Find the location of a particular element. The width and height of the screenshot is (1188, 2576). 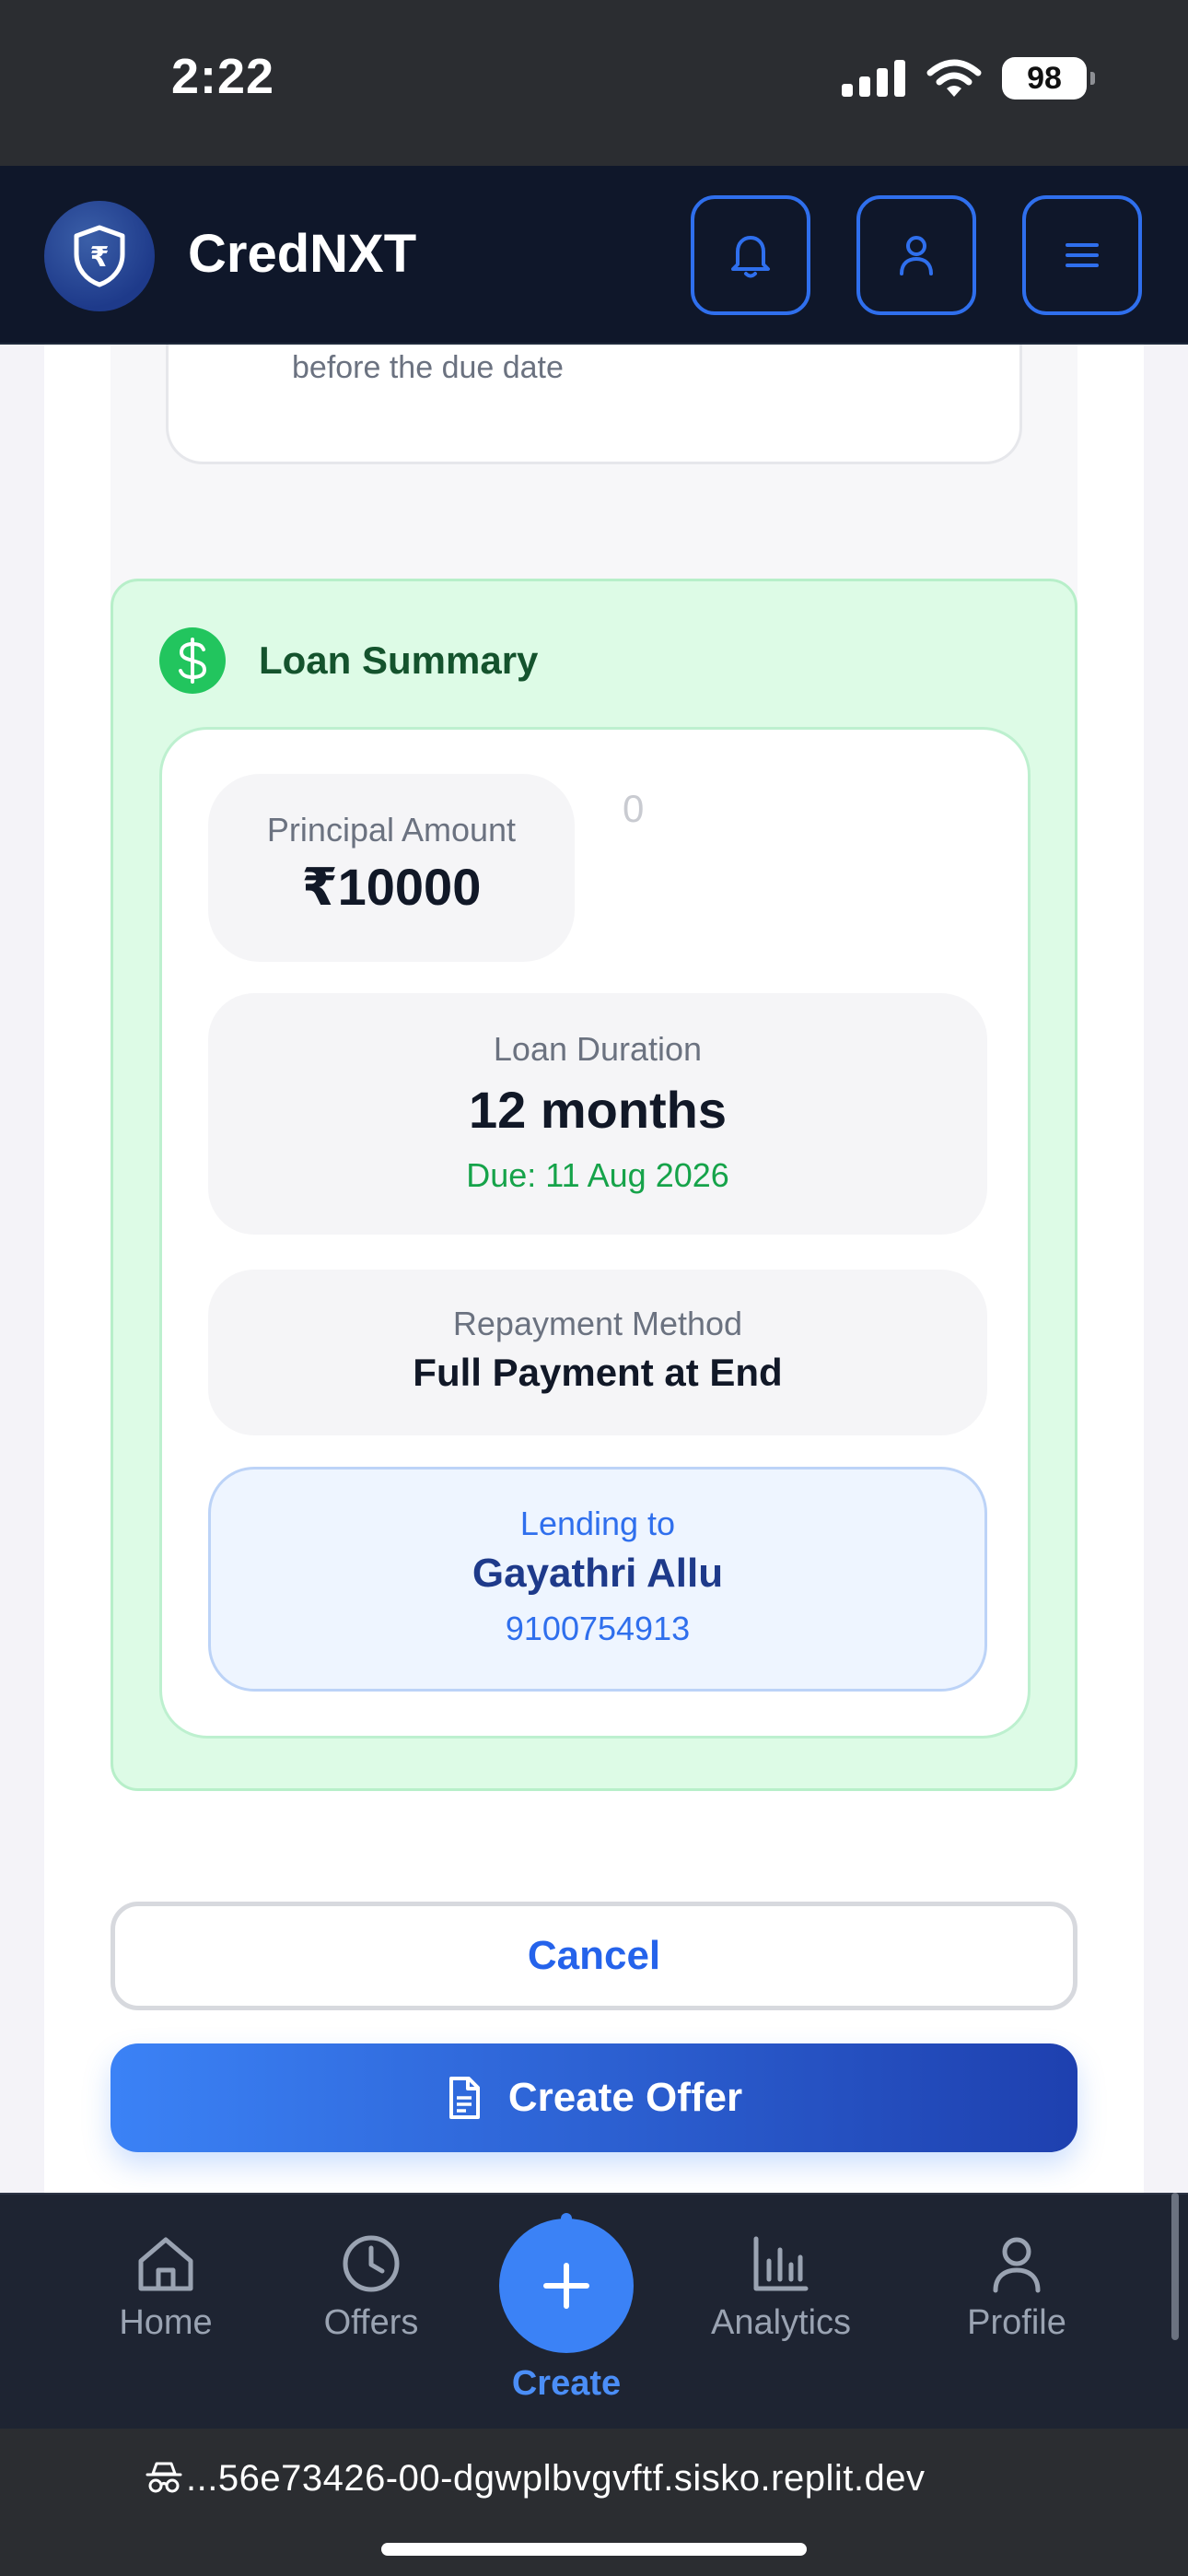

plus-icon is located at coordinates (566, 2286).